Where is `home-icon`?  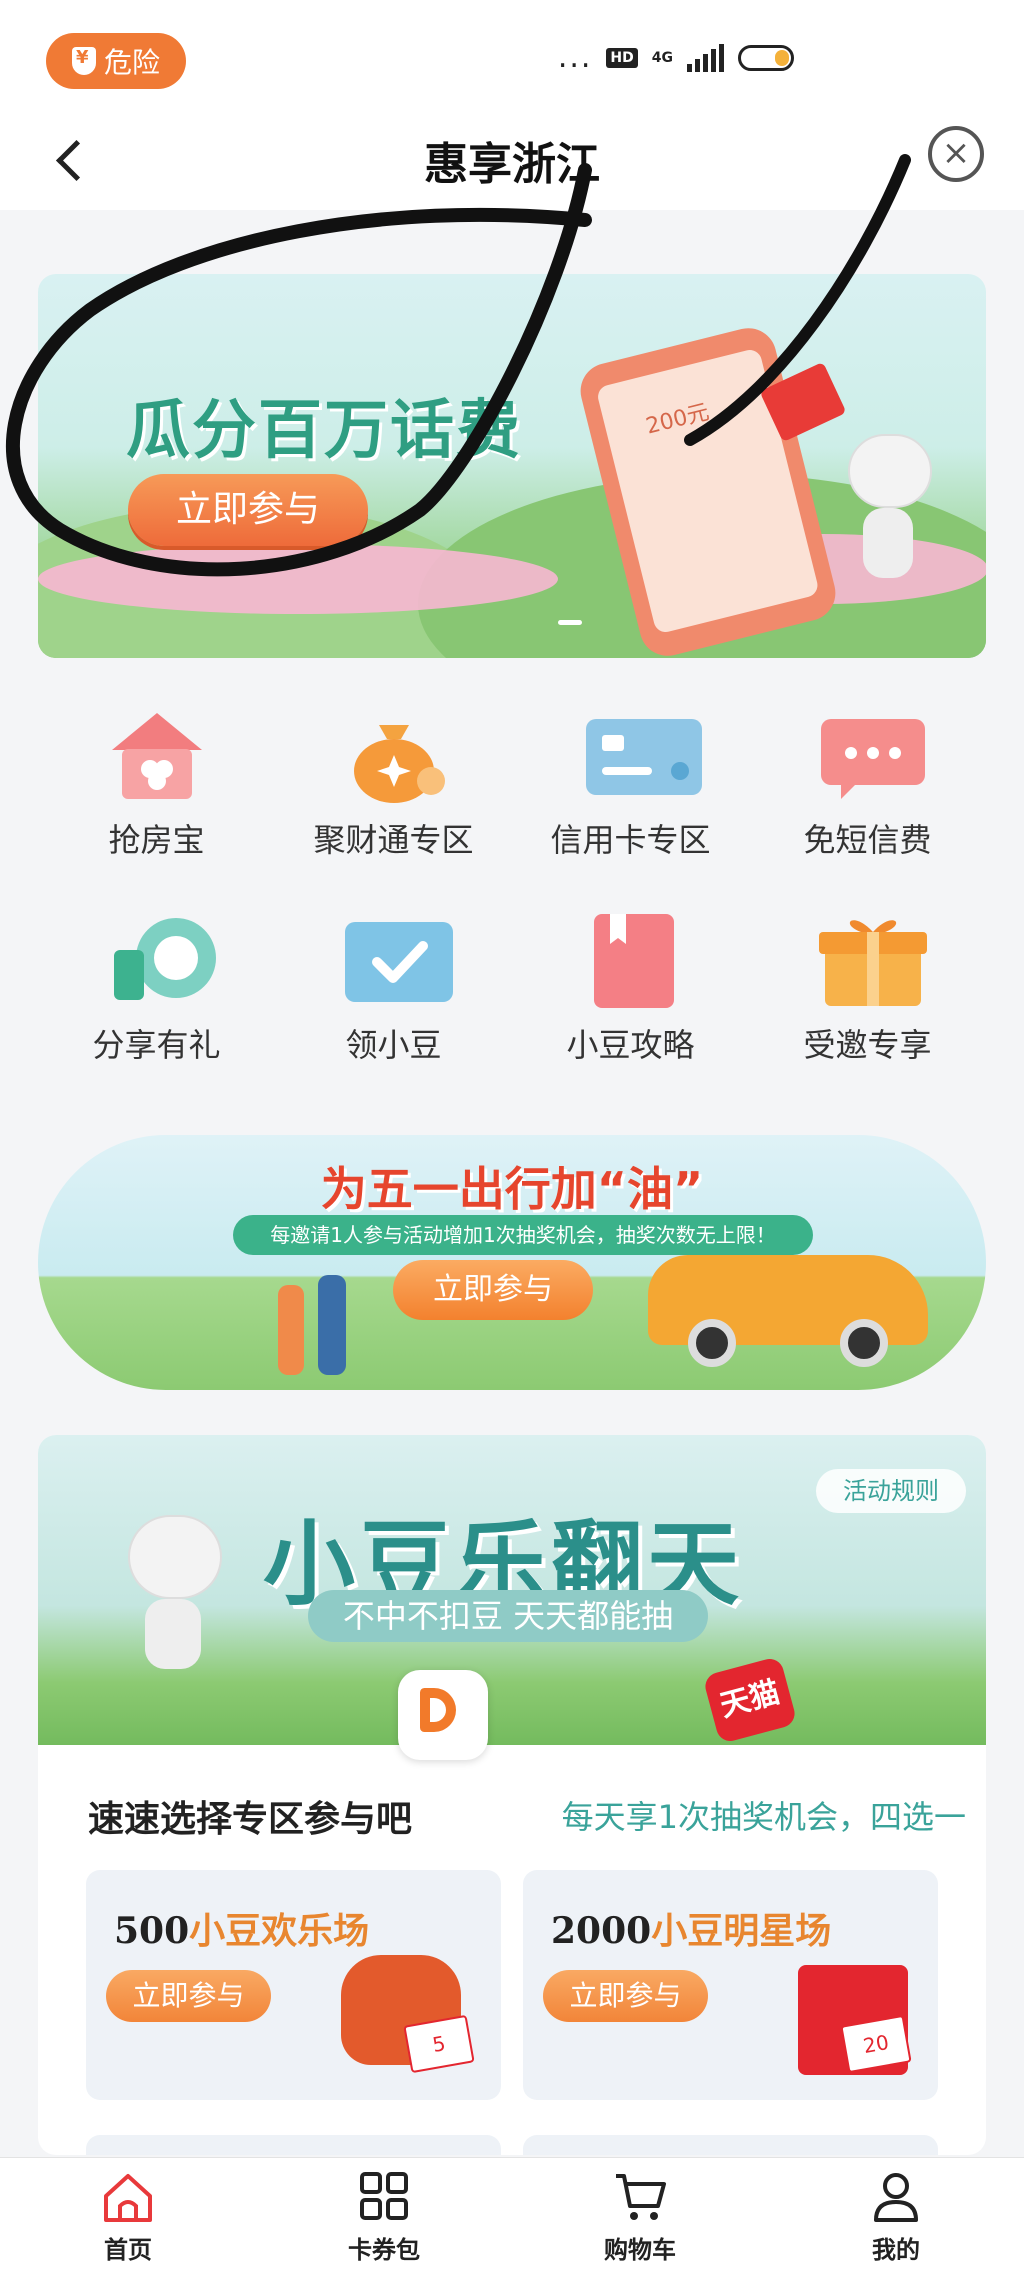
home-icon is located at coordinates (128, 2197).